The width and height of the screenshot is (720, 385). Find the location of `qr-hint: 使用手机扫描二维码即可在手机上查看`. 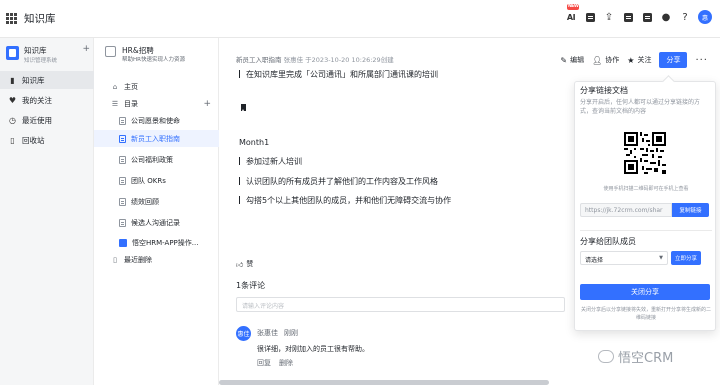

qr-hint: 使用手机扫描二维码即可在手机上查看 is located at coordinates (646, 189).